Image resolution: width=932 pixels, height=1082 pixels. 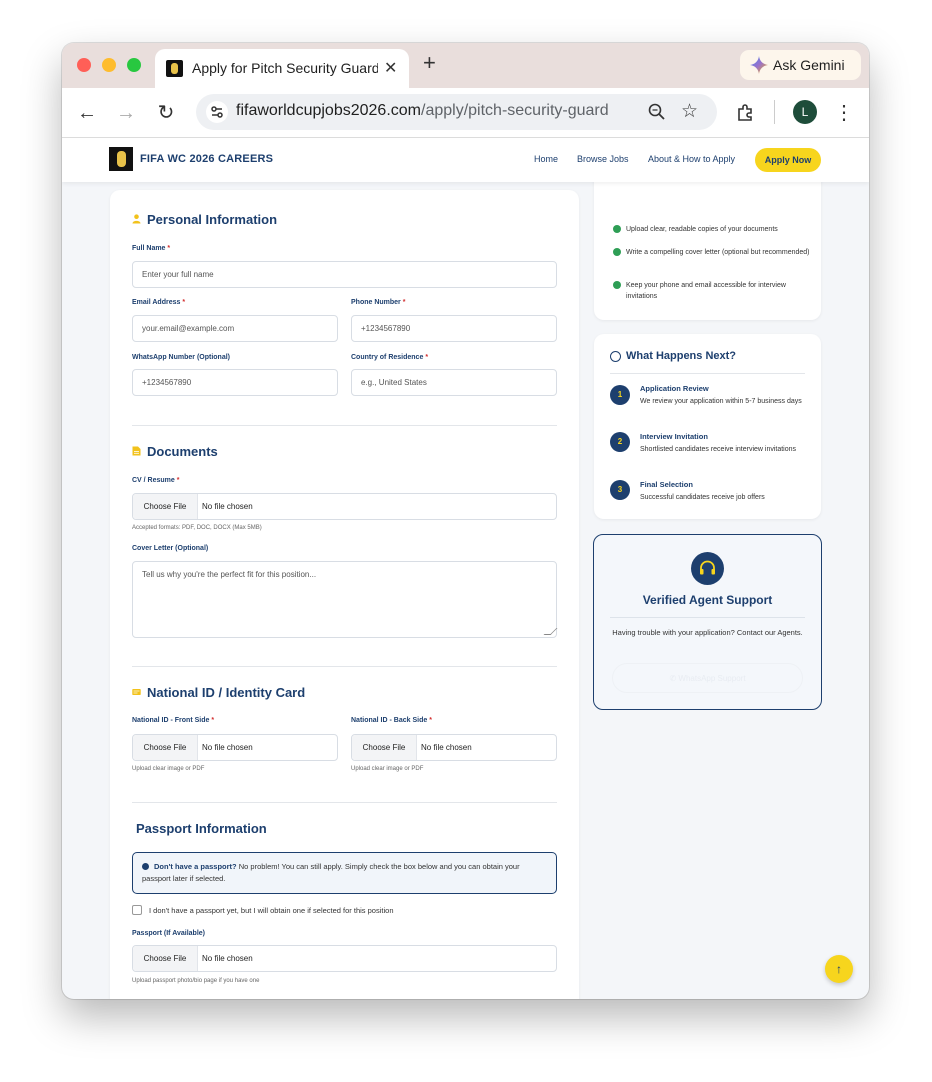 I want to click on site-favicon-icon, so click(x=174, y=68).